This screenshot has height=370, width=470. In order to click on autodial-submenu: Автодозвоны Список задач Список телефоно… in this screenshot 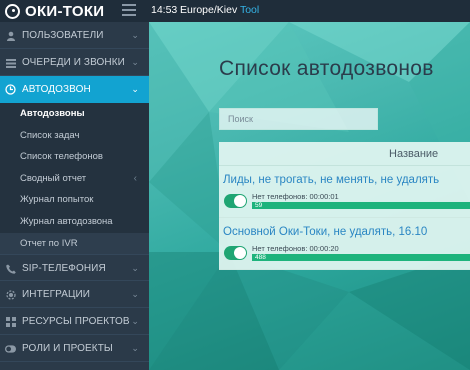, I will do `click(74, 179)`.